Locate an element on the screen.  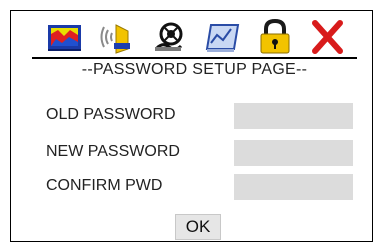
display-icon is located at coordinates (64, 37).